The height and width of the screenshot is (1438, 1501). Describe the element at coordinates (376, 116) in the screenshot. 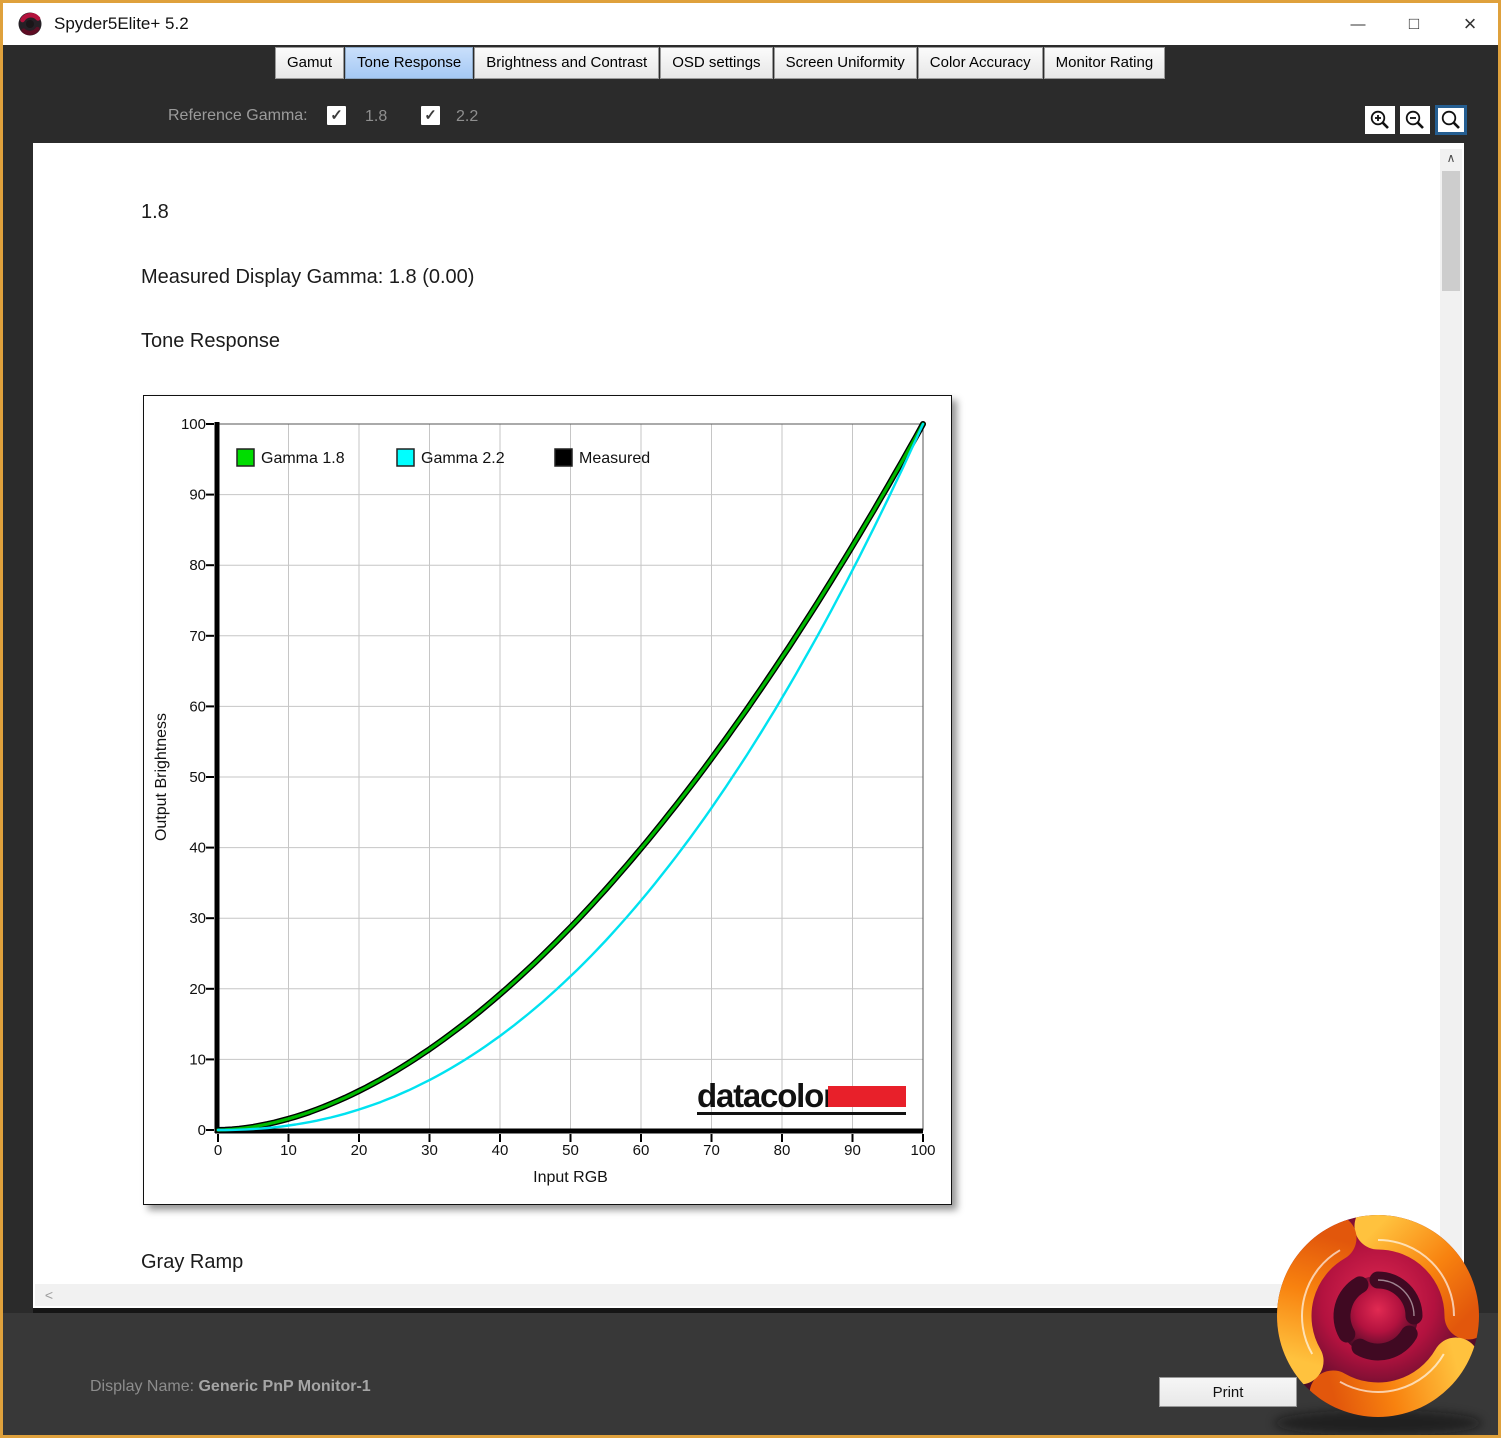

I see `gamma-1-8-checkbox-label: 1.8` at that location.